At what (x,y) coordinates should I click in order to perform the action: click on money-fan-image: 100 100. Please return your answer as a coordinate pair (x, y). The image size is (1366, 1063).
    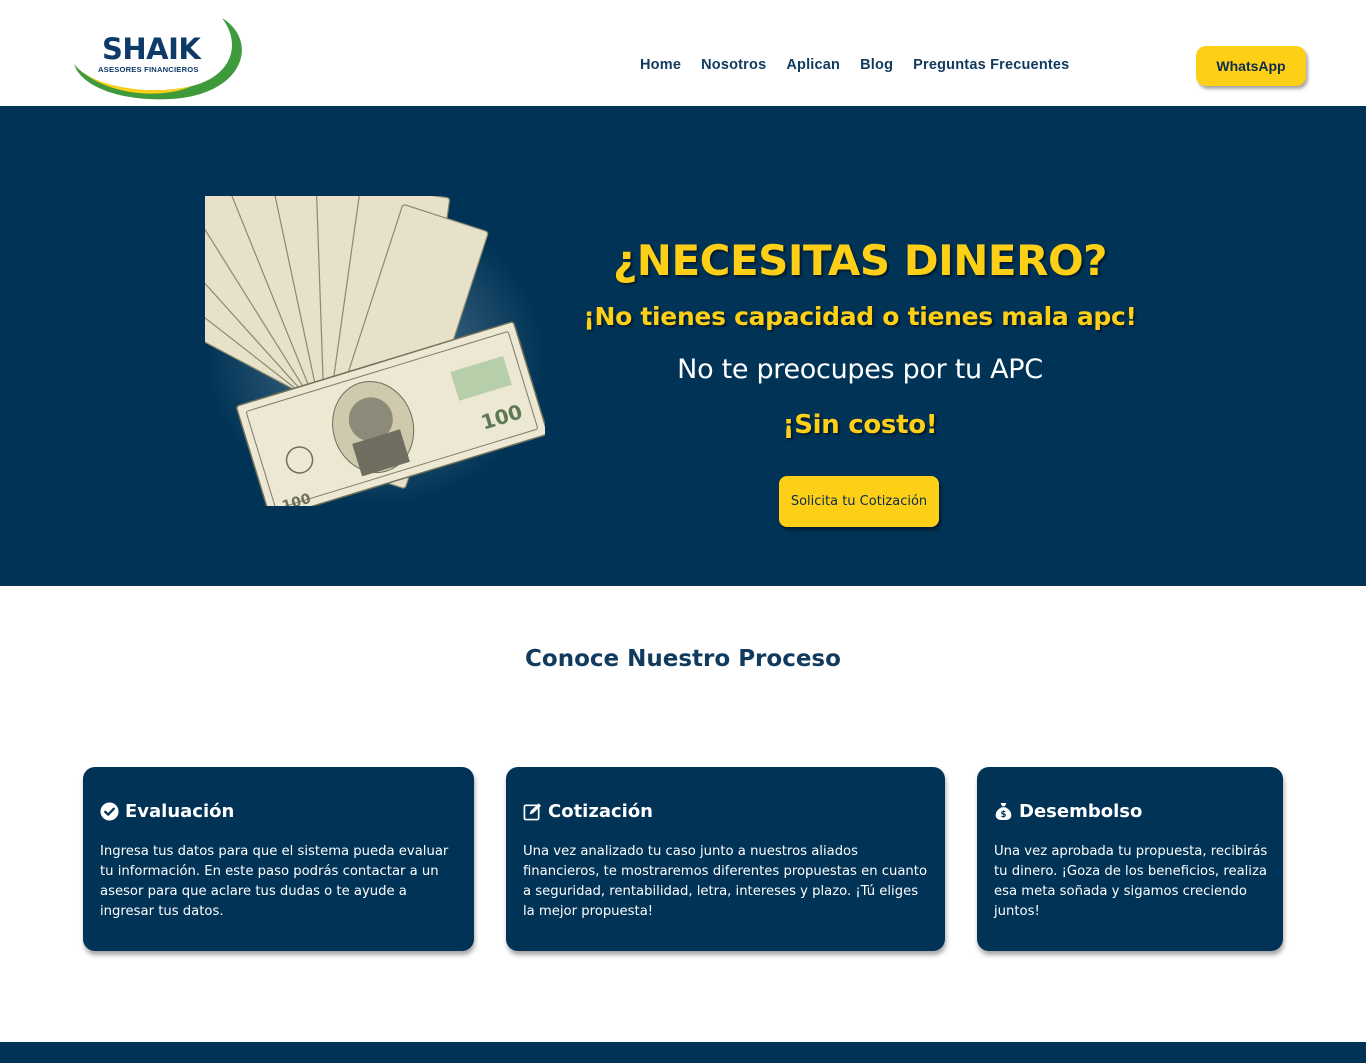
    Looking at the image, I should click on (375, 351).